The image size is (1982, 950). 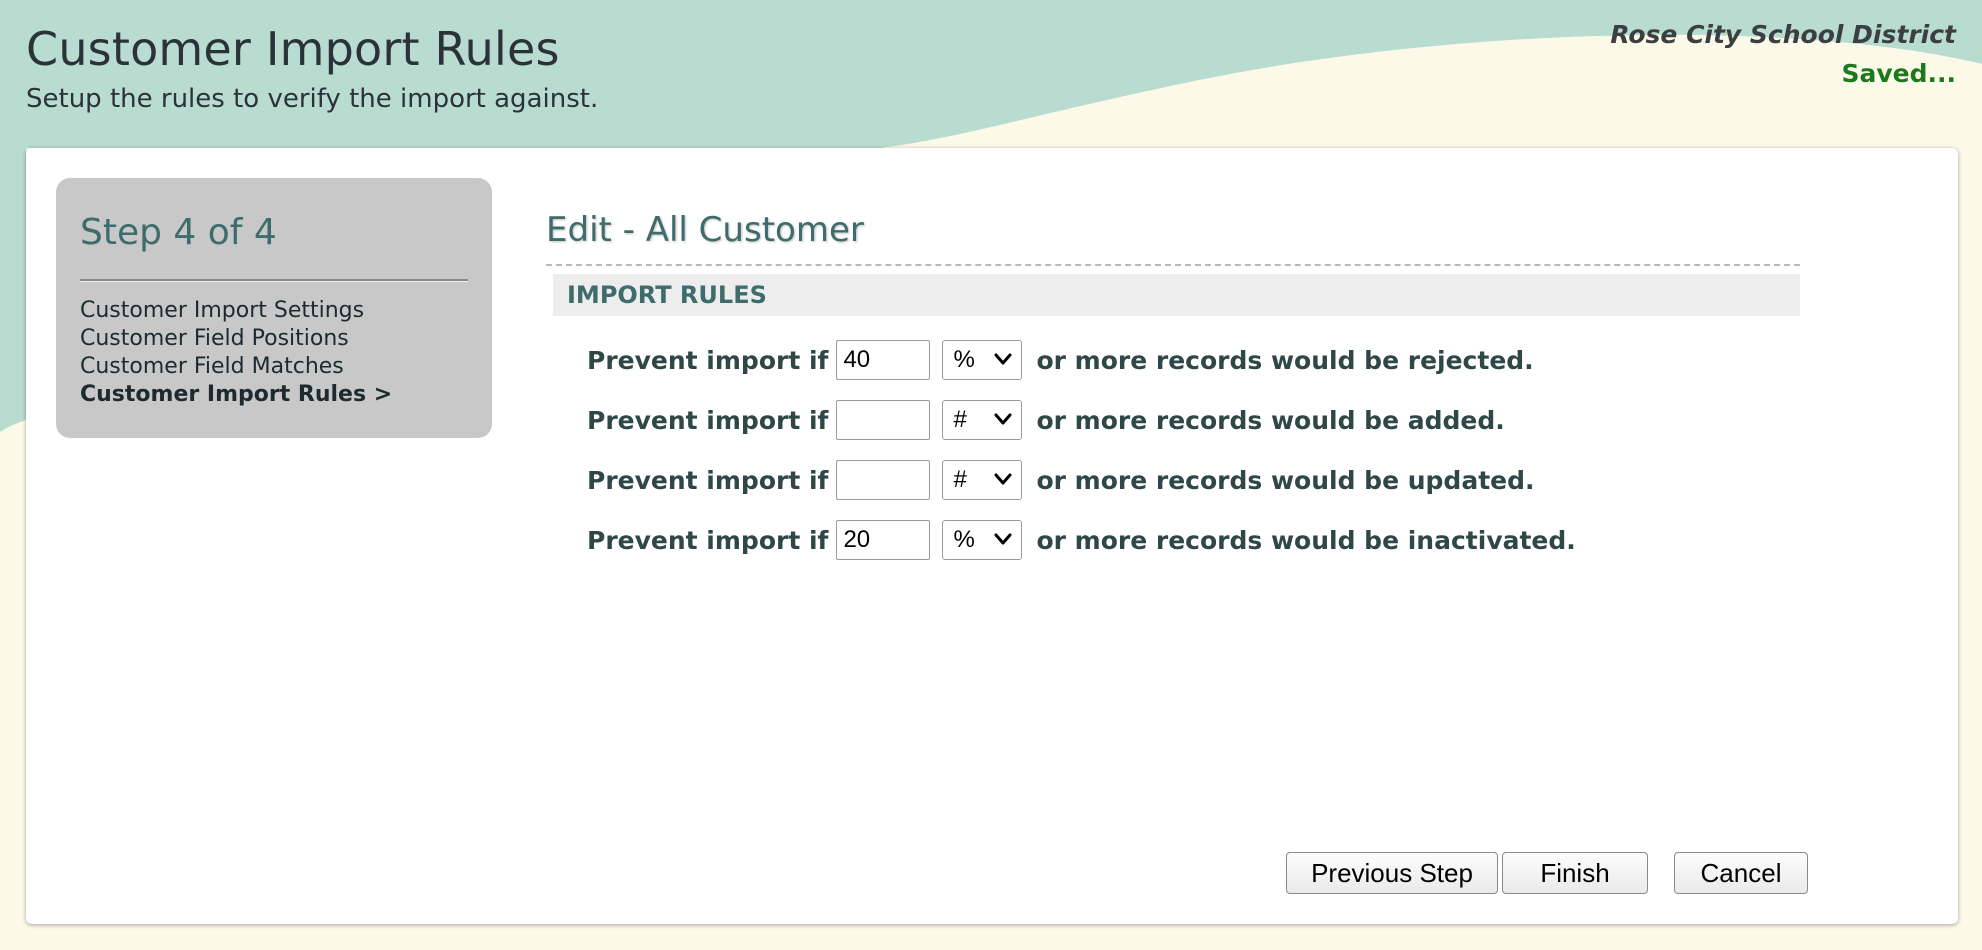 What do you see at coordinates (1285, 480) in the screenshot?
I see `rule-suffix: or more records would be updated.` at bounding box center [1285, 480].